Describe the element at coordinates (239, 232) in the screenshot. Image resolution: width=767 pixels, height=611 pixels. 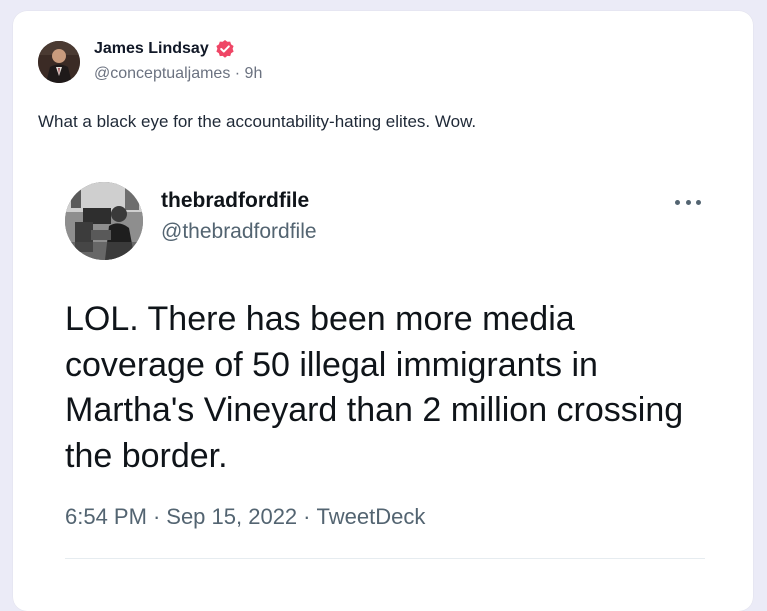
I see `embedded-handle: @thebradfordfile` at that location.